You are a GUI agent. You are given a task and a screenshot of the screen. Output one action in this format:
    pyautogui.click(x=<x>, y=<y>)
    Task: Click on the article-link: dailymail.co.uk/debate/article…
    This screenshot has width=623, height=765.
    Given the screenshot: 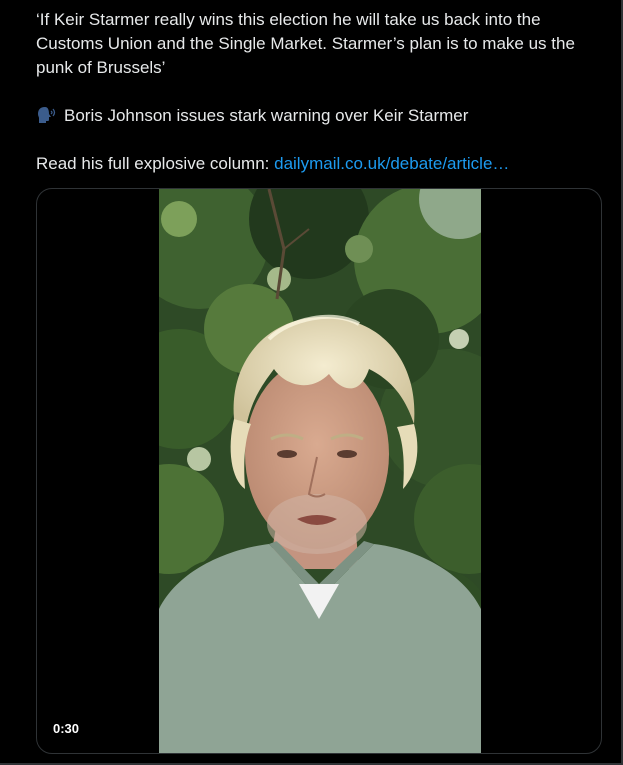 What is the action you would take?
    pyautogui.click(x=391, y=163)
    